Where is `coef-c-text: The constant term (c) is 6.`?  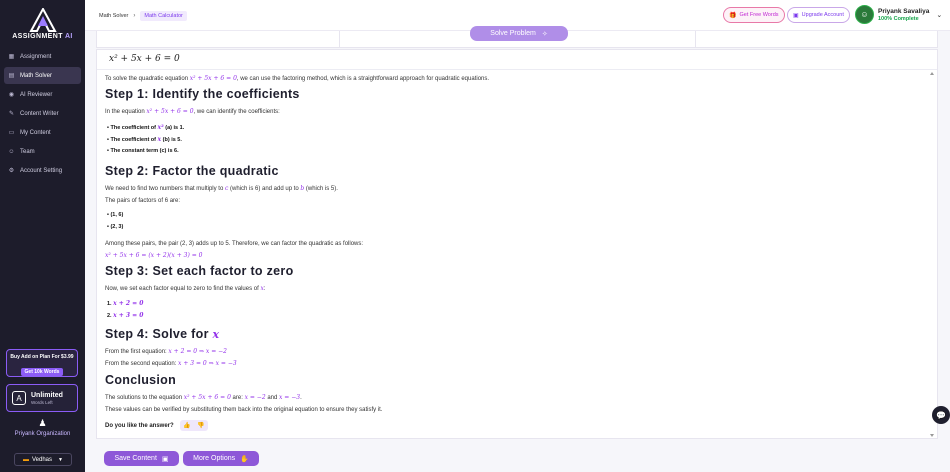 coef-c-text: The constant term (c) is 6. is located at coordinates (144, 151).